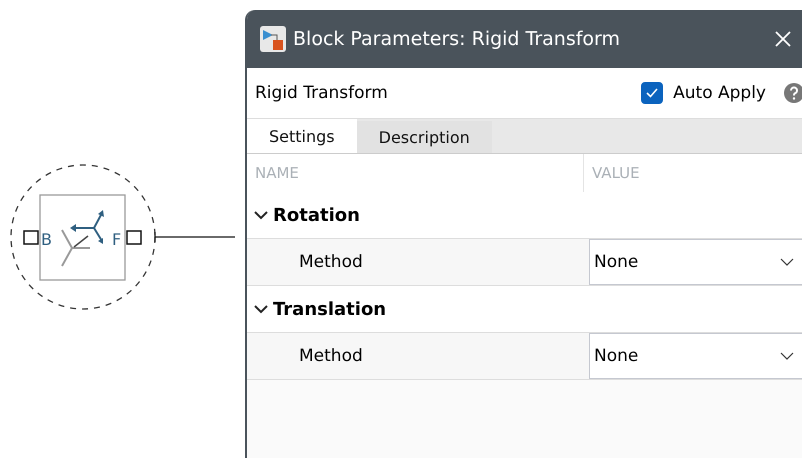  What do you see at coordinates (457, 39) in the screenshot?
I see `window-title: Block Parameters: Rigid Transform` at bounding box center [457, 39].